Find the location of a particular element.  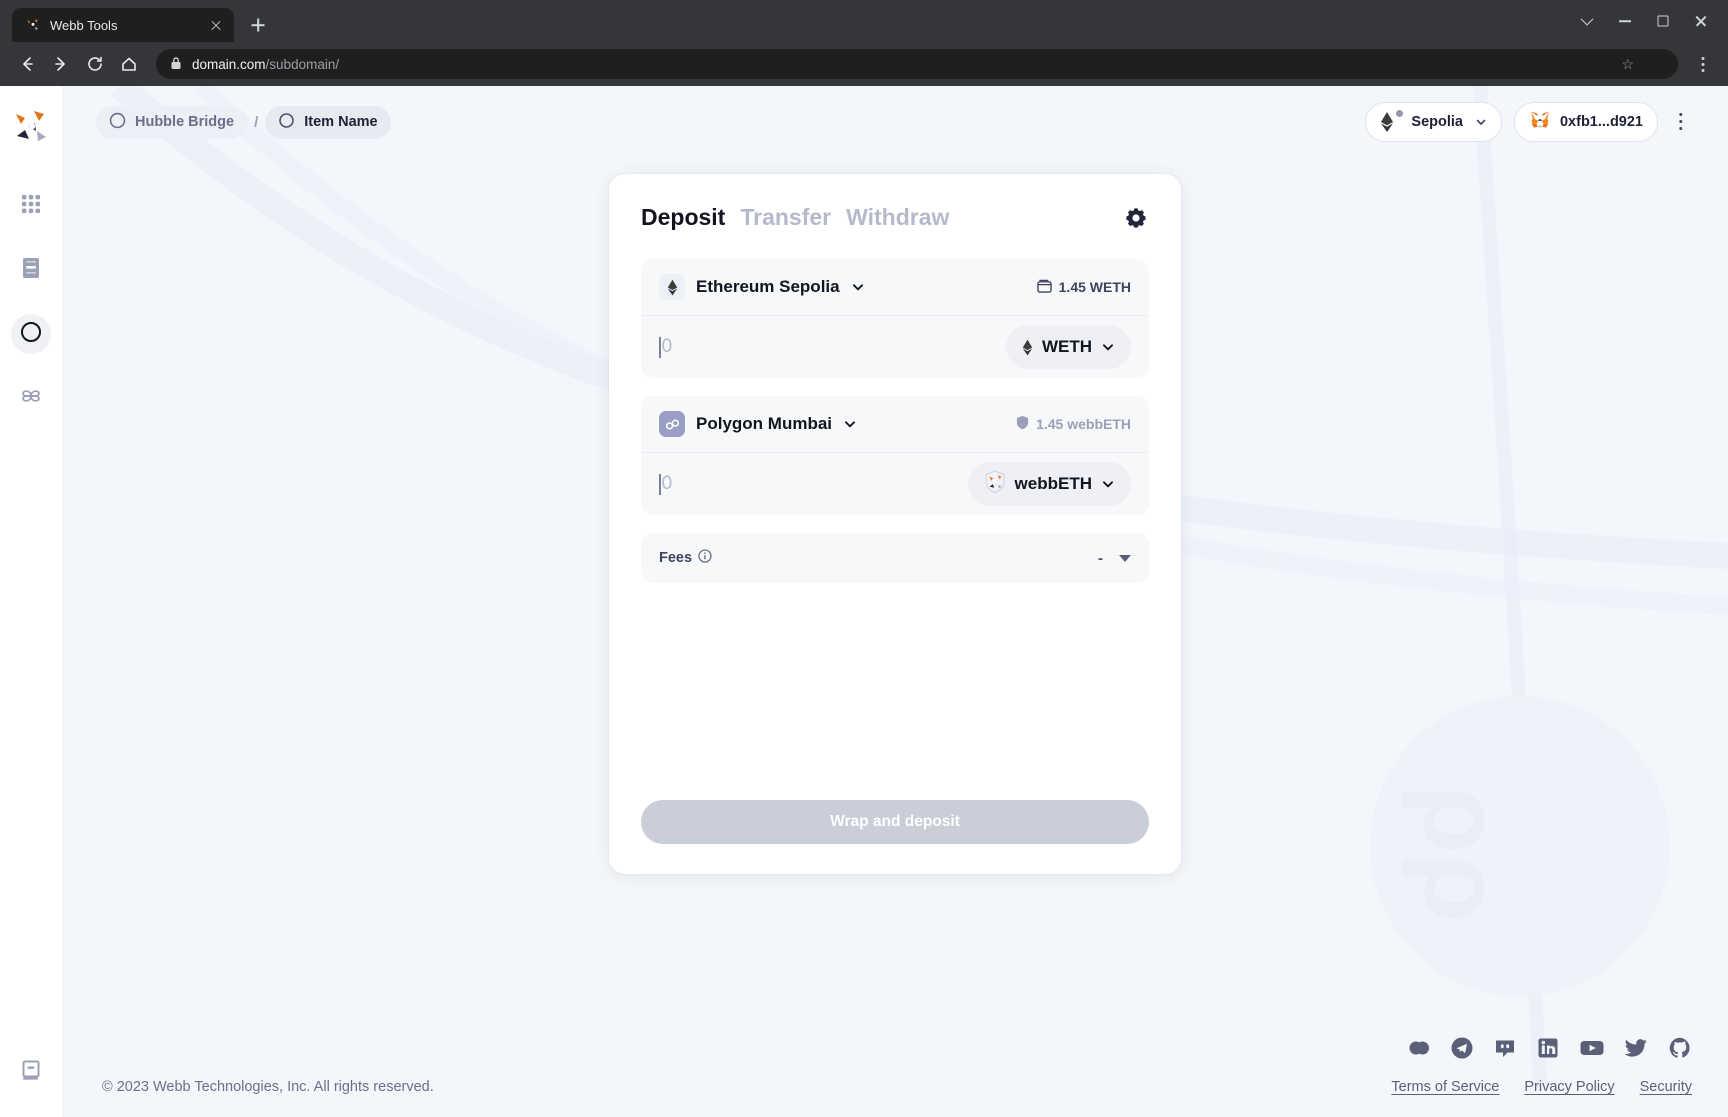

status-dot is located at coordinates (1400, 113).